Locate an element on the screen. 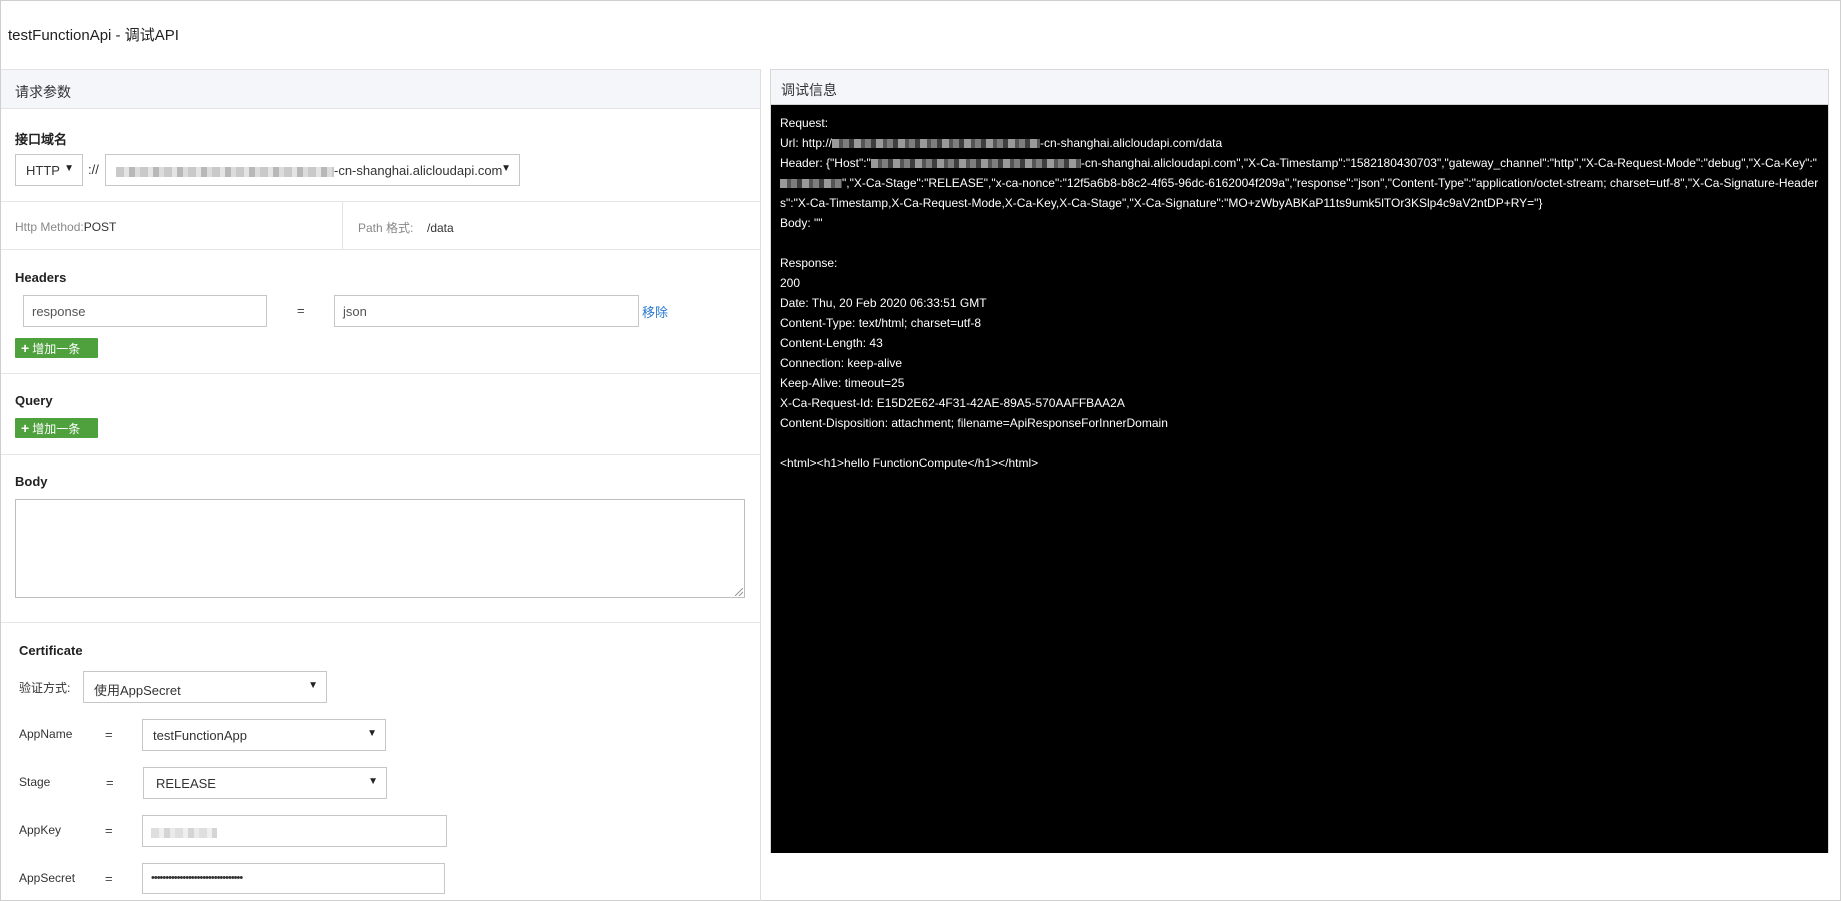  http-method: Http Method:POST is located at coordinates (65, 226).